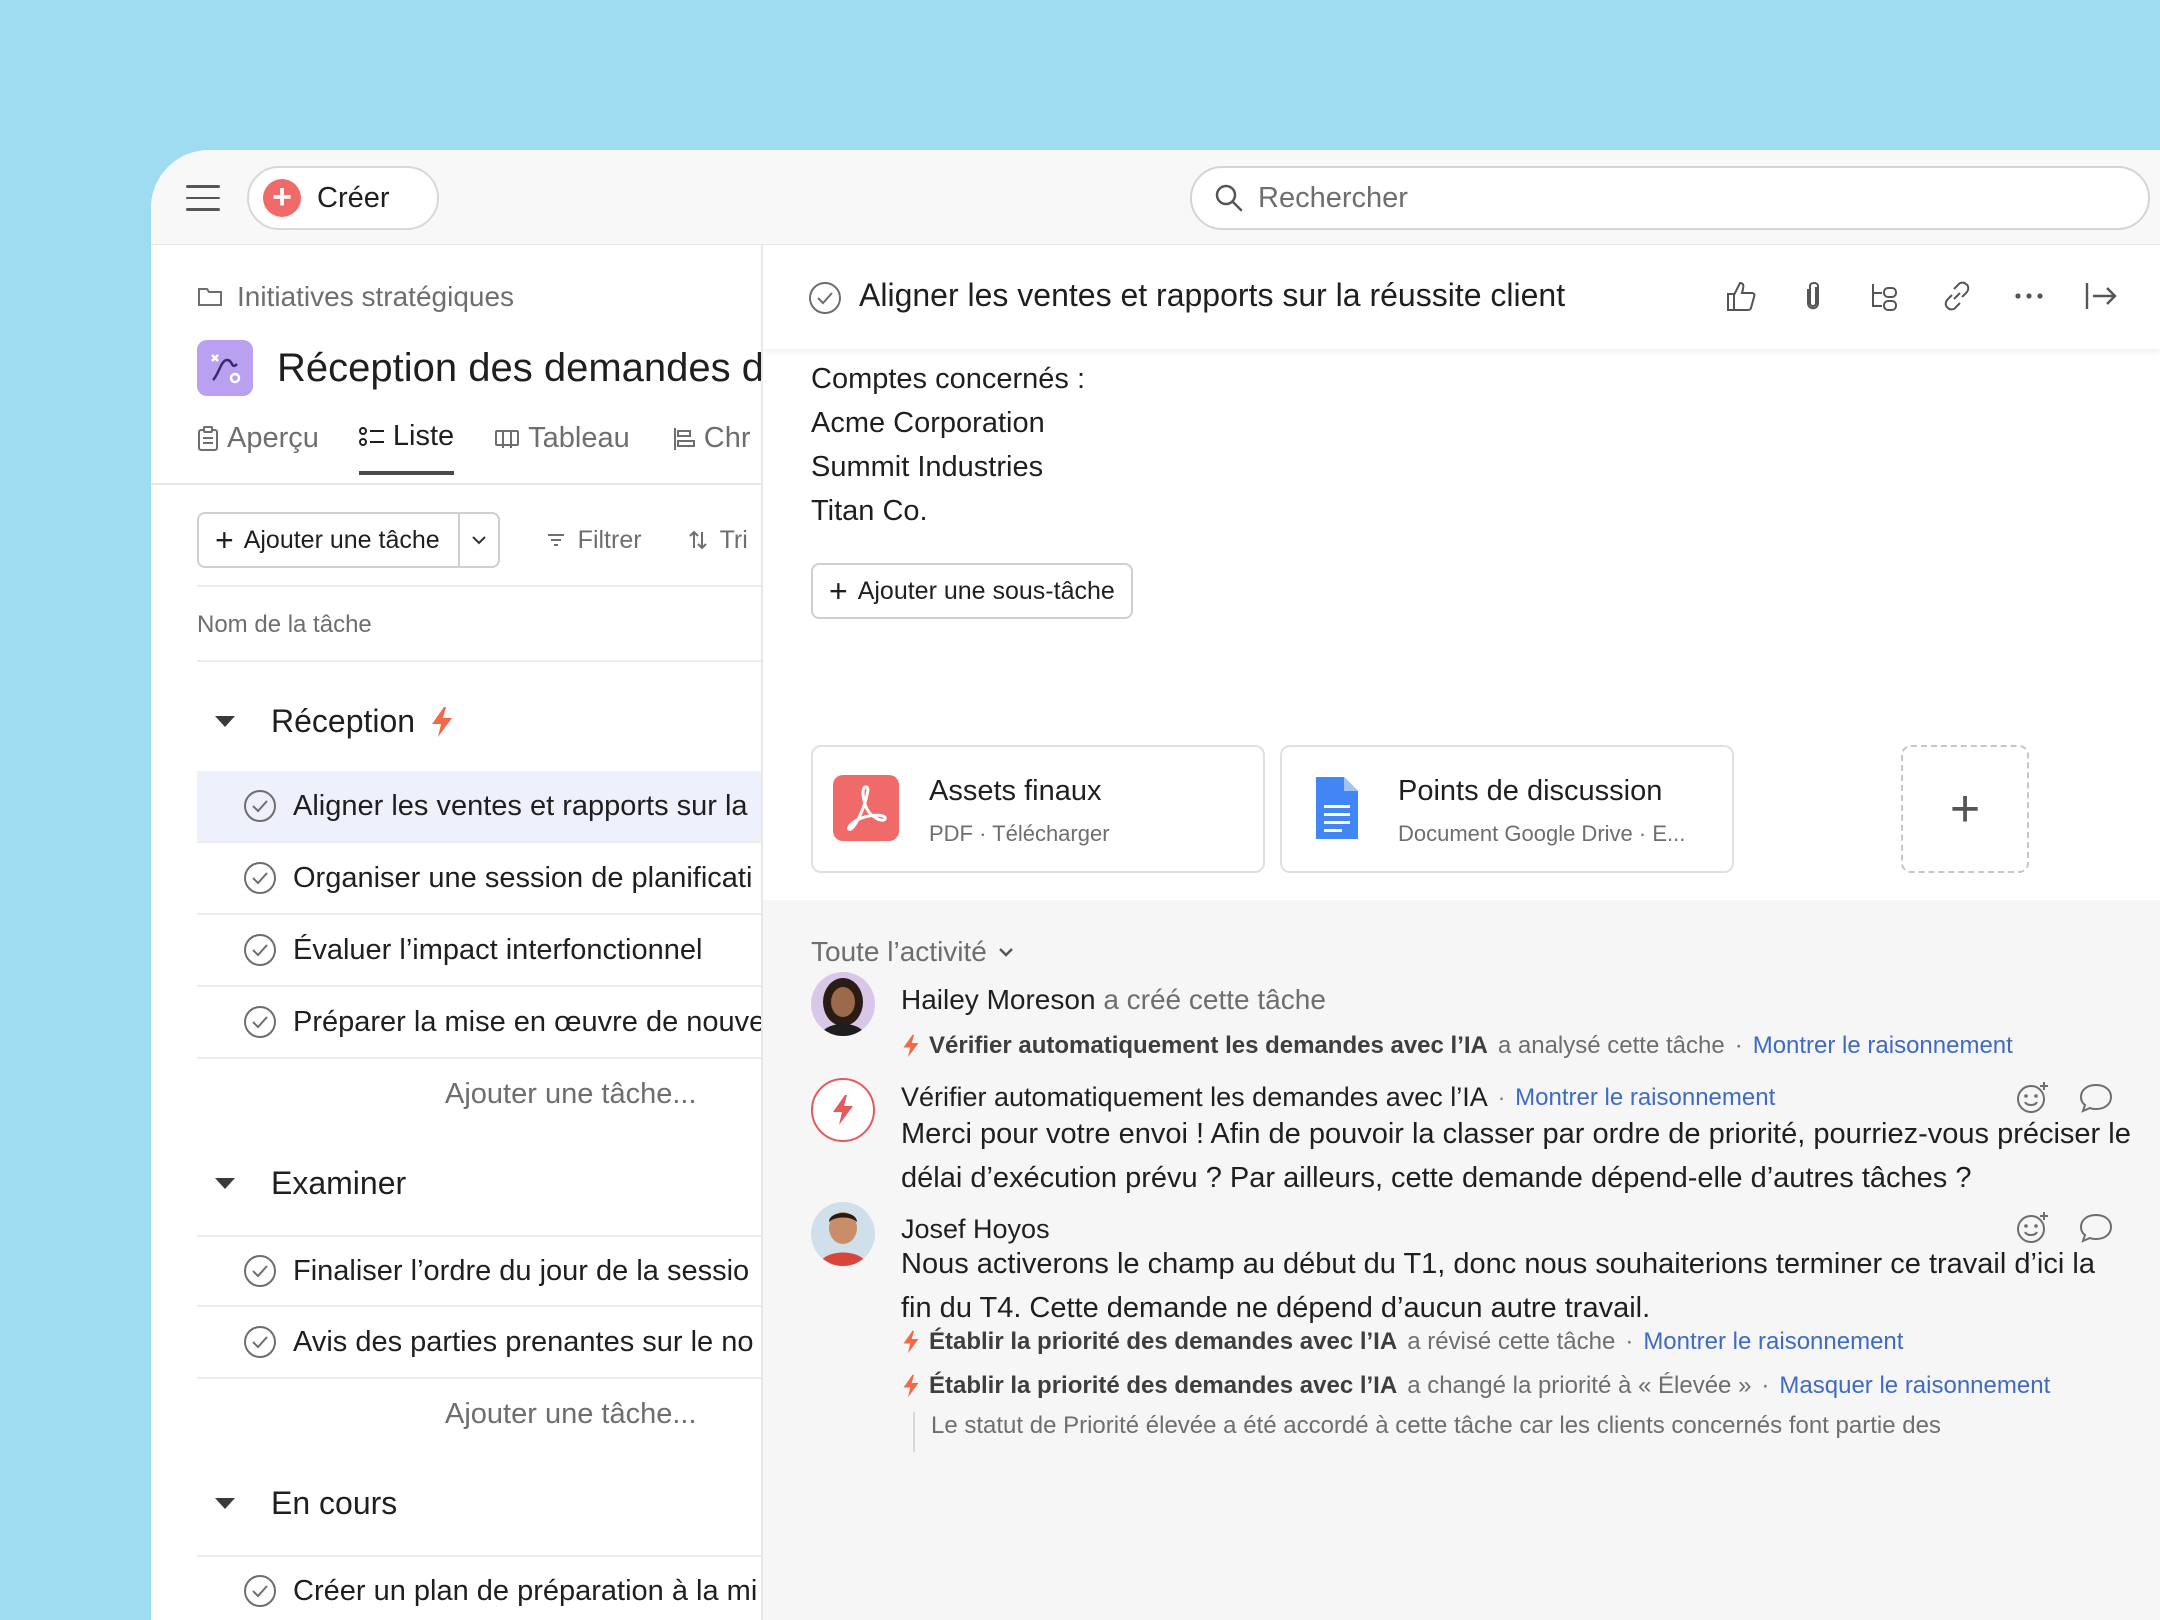 The width and height of the screenshot is (2160, 1620). What do you see at coordinates (326, 721) in the screenshot?
I see `section-reception: Réception` at bounding box center [326, 721].